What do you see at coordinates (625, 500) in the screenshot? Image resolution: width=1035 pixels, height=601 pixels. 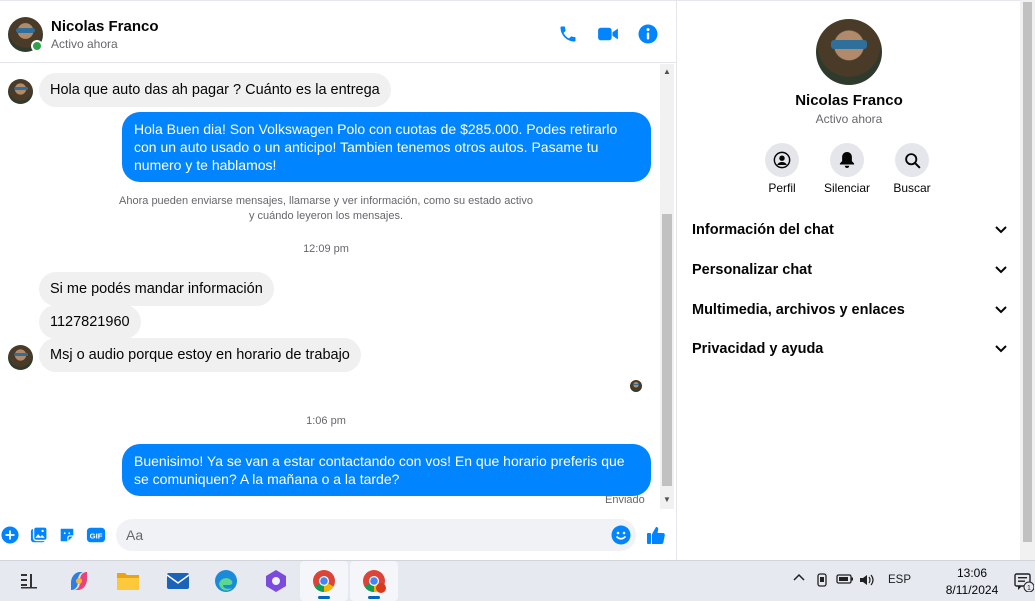 I see `delivery-status: Enviado` at bounding box center [625, 500].